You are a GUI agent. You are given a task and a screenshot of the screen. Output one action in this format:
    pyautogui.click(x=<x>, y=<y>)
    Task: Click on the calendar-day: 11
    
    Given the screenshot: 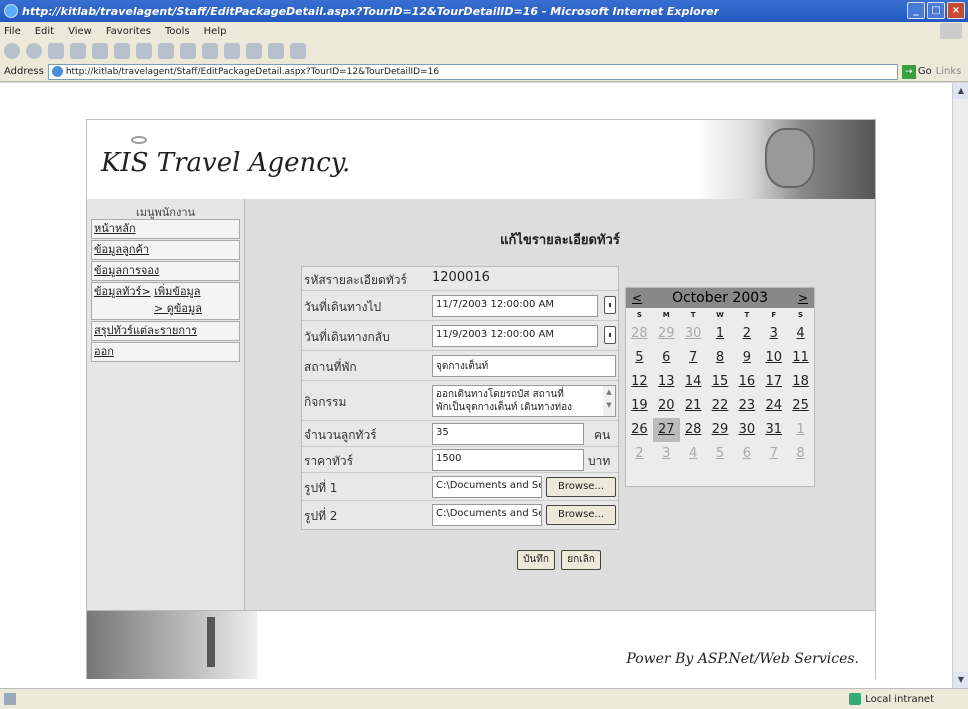 What is the action you would take?
    pyautogui.click(x=800, y=358)
    